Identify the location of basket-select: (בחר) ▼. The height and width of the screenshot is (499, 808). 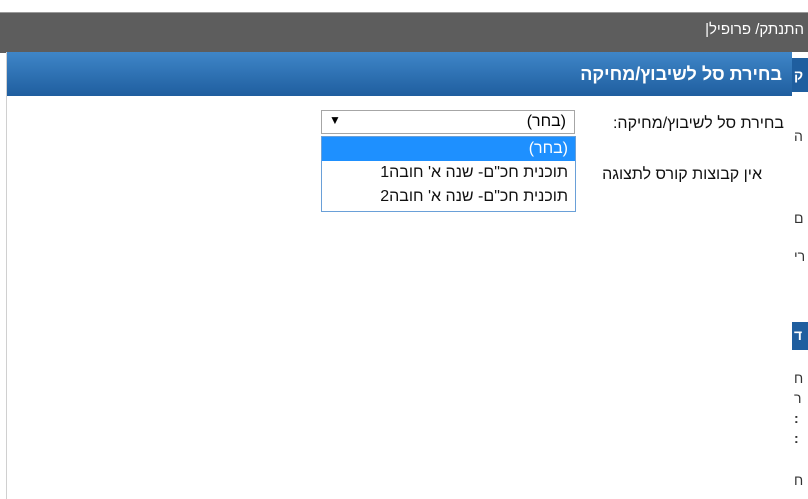
(448, 122).